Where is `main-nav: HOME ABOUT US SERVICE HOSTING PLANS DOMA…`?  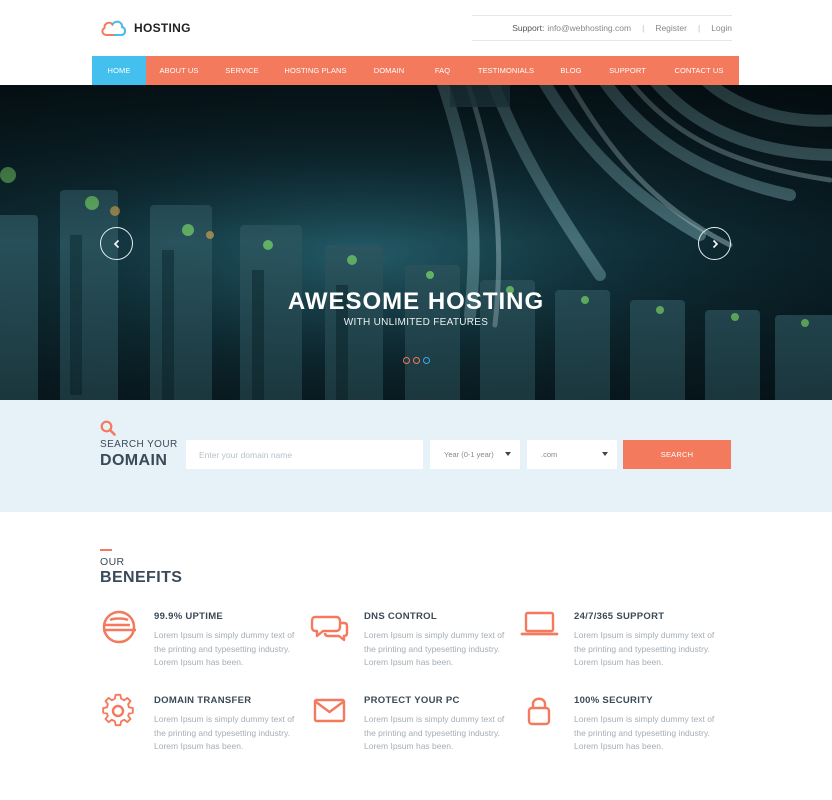 main-nav: HOME ABOUT US SERVICE HOSTING PLANS DOMA… is located at coordinates (415, 70).